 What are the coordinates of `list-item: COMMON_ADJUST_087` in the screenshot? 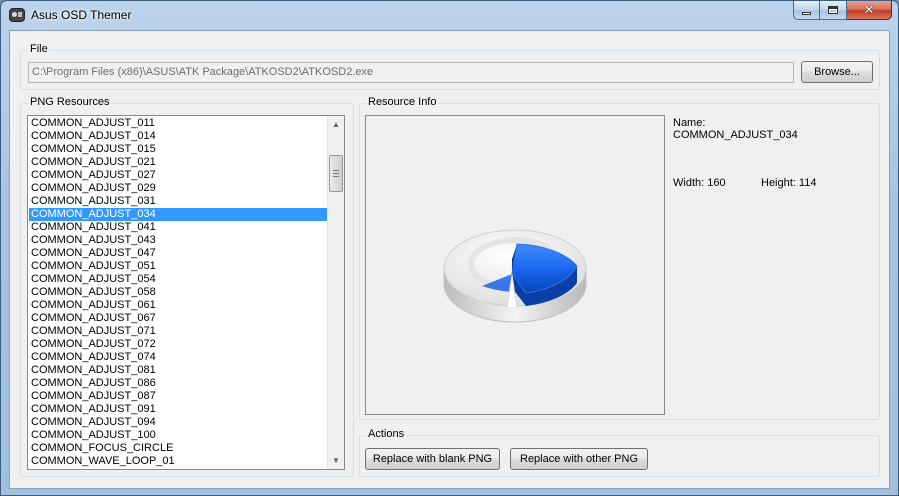 It's located at (178, 396).